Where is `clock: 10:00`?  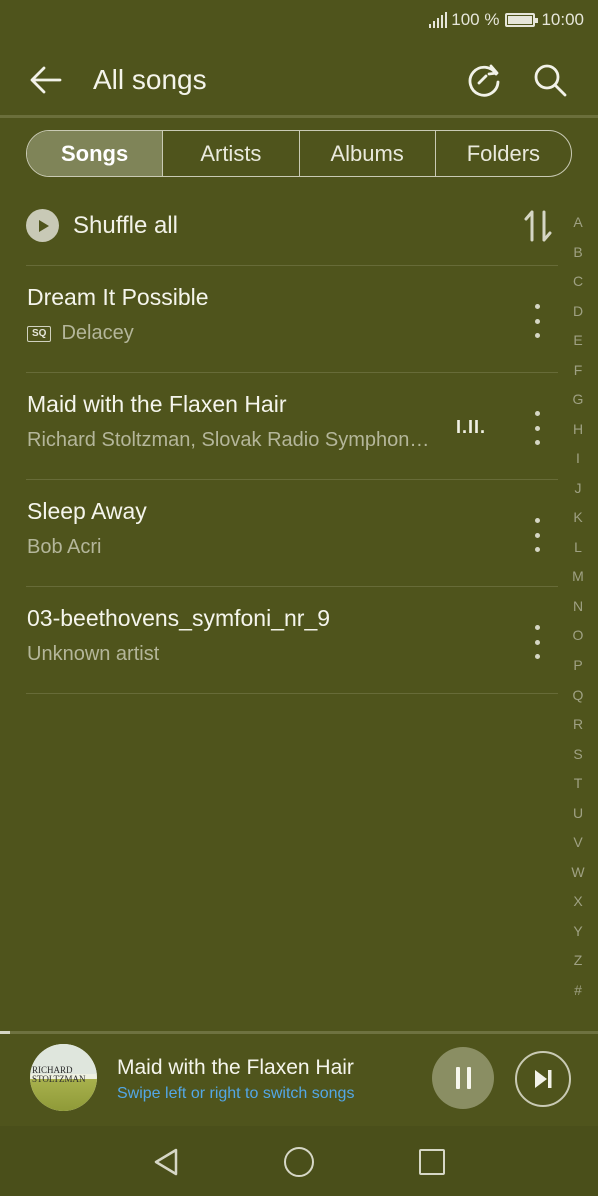 clock: 10:00 is located at coordinates (562, 19).